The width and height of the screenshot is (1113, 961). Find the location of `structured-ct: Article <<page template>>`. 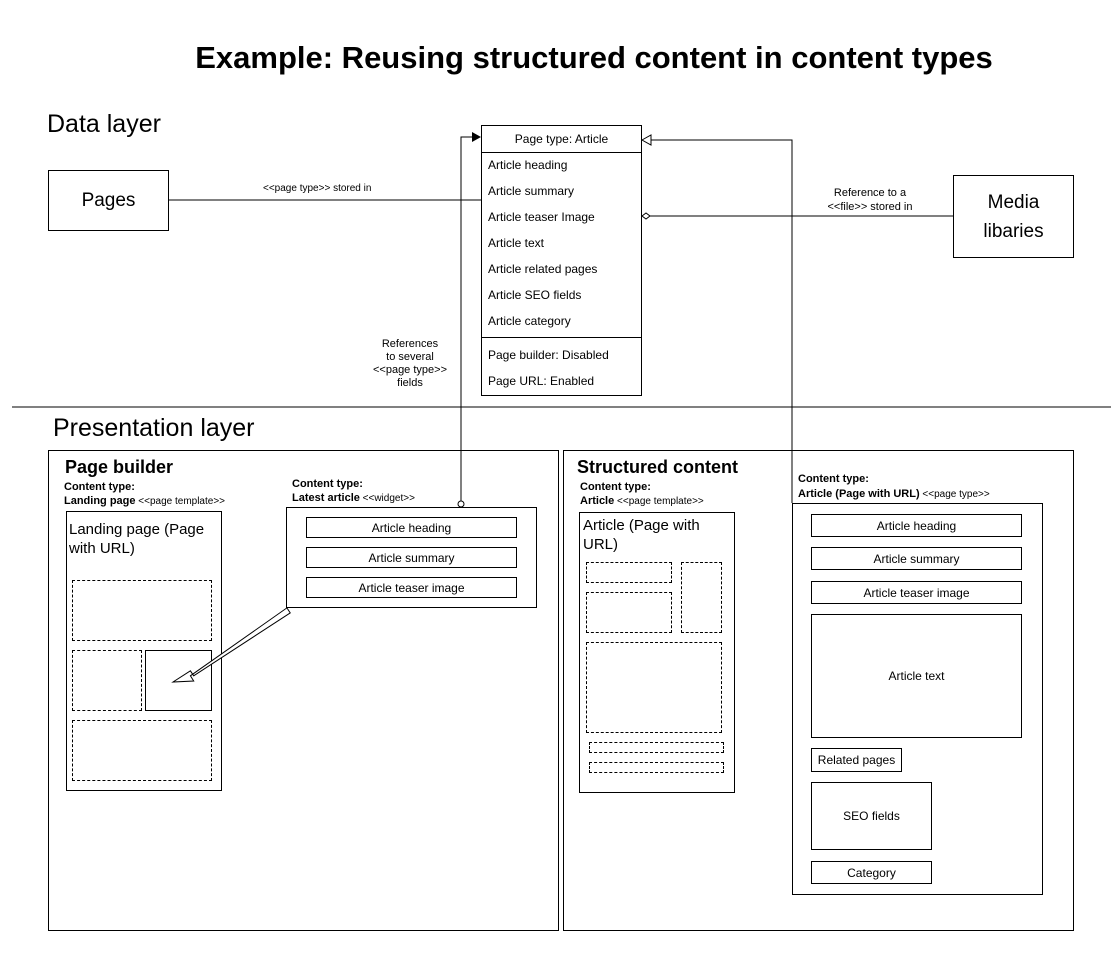

structured-ct: Article <<page template>> is located at coordinates (642, 501).